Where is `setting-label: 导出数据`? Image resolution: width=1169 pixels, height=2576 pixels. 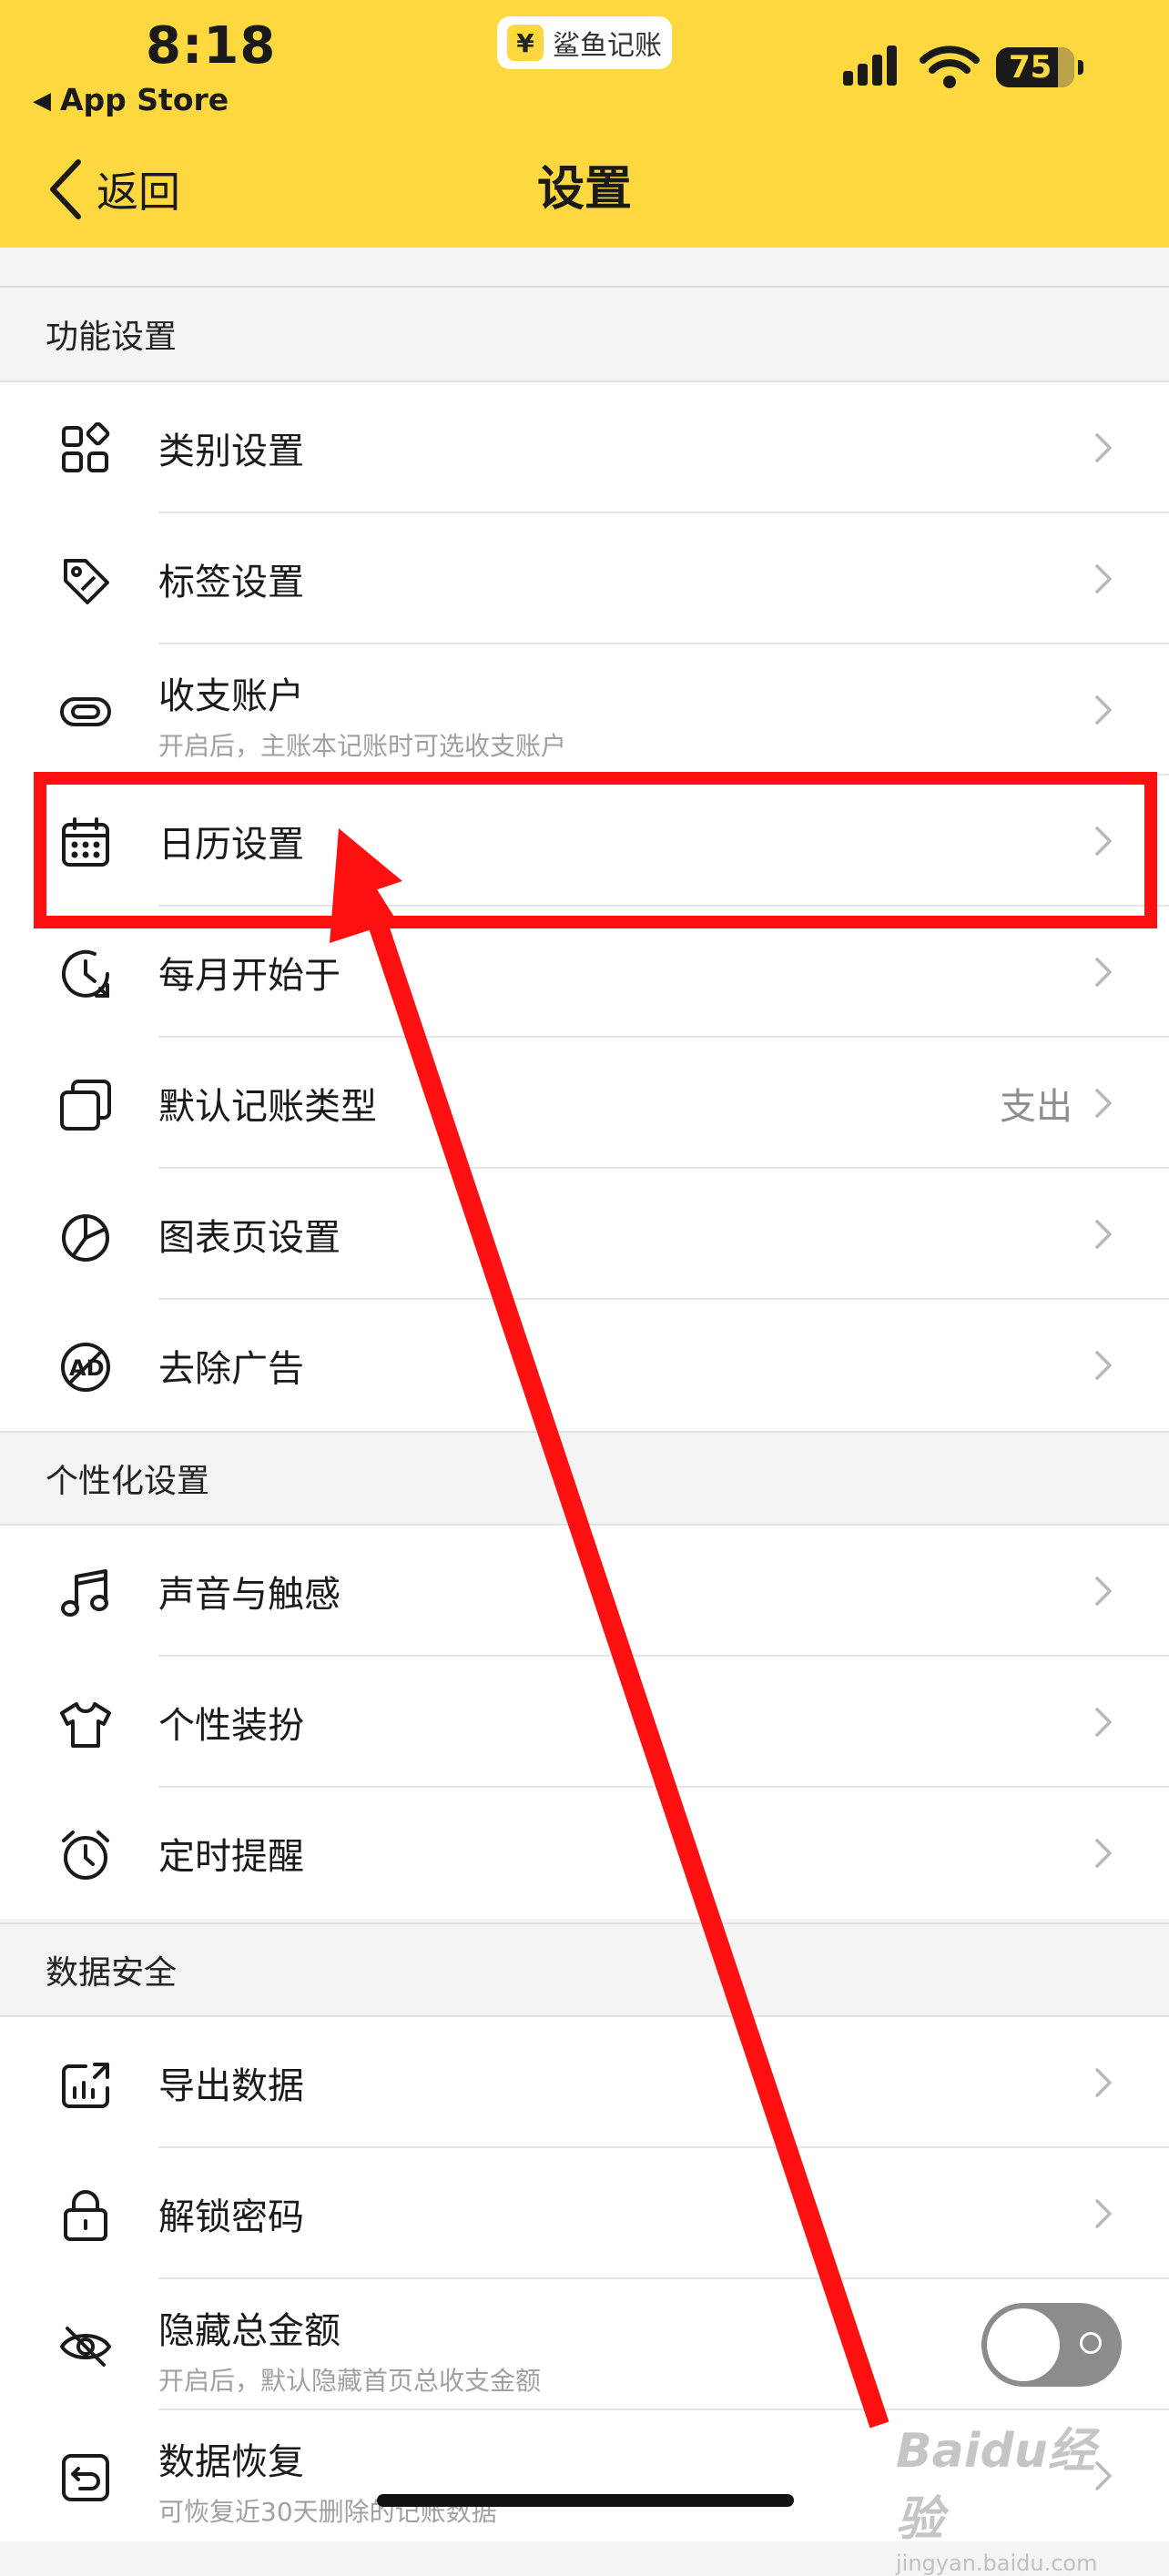 setting-label: 导出数据 is located at coordinates (231, 2086).